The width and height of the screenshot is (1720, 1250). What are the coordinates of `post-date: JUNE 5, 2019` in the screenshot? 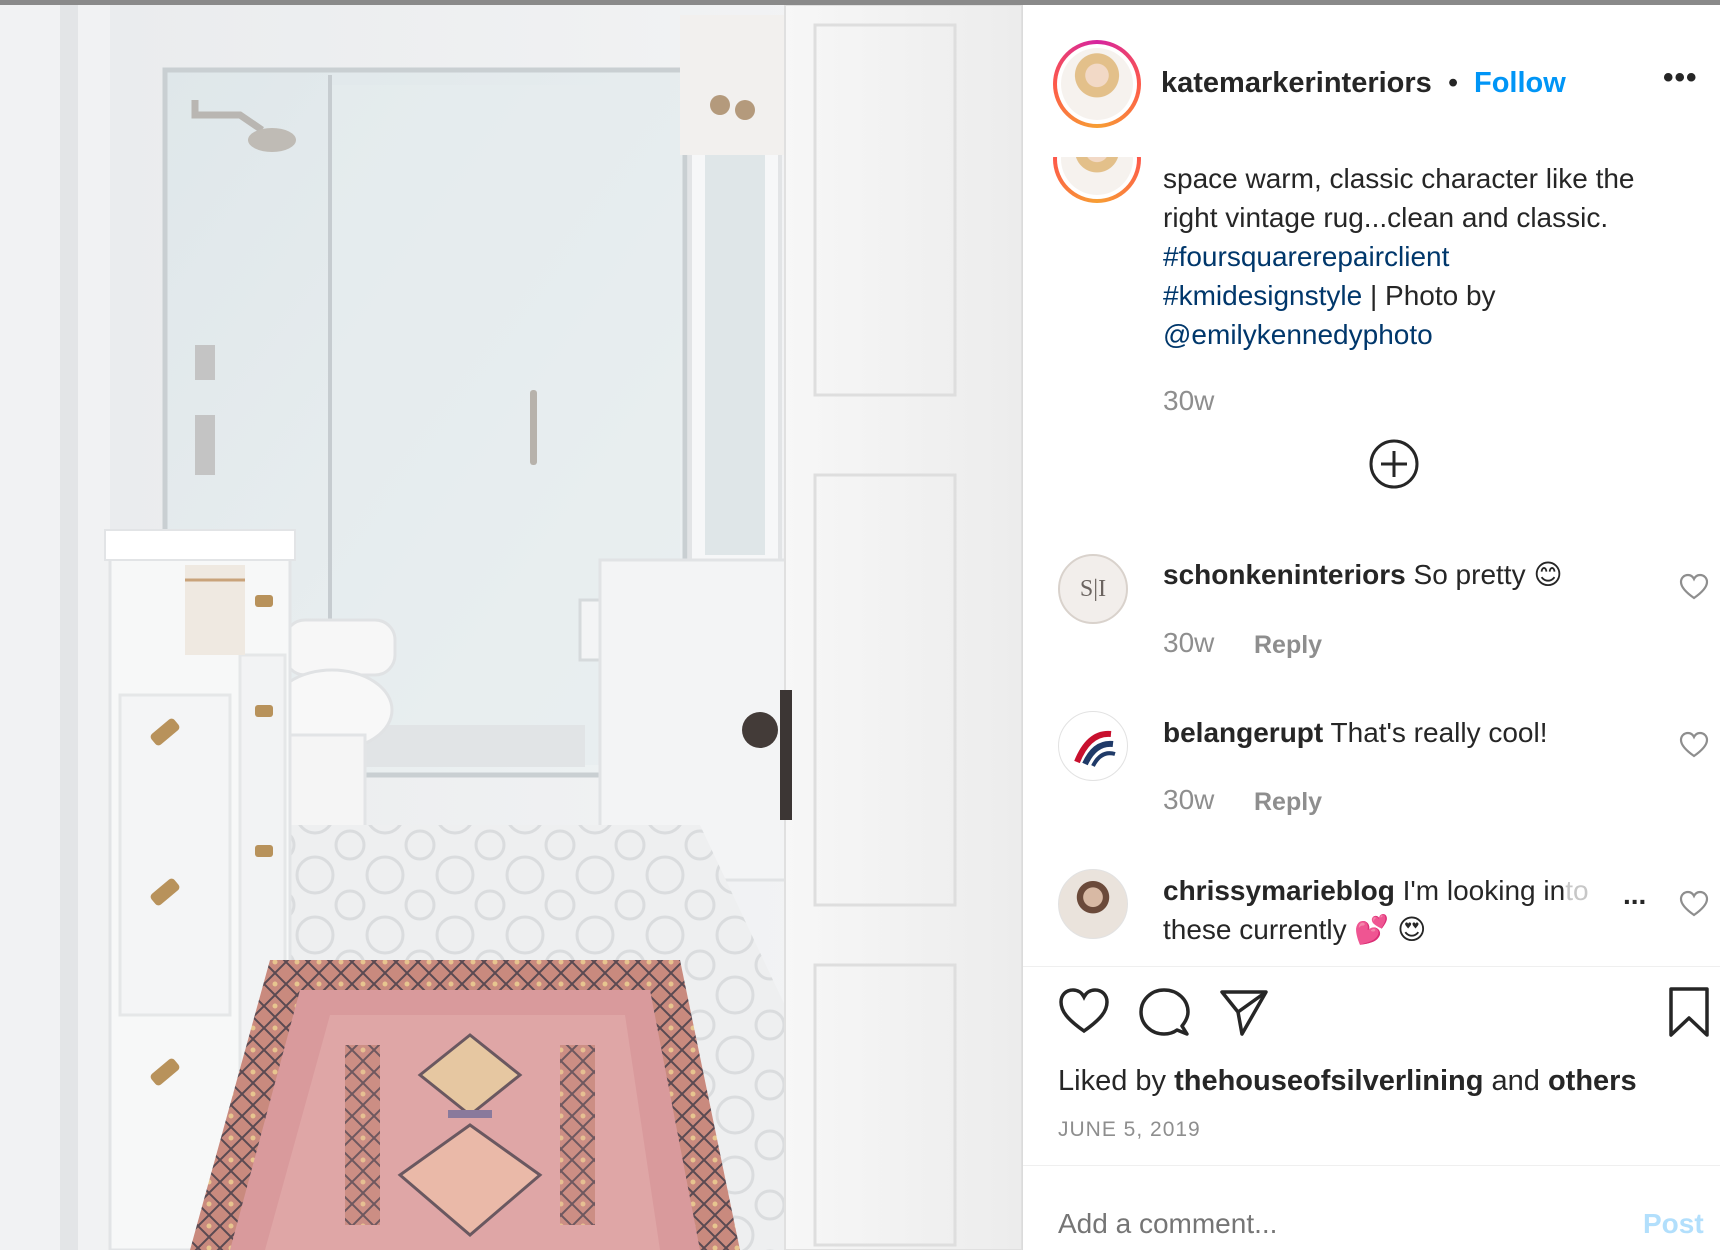 It's located at (1129, 1130).